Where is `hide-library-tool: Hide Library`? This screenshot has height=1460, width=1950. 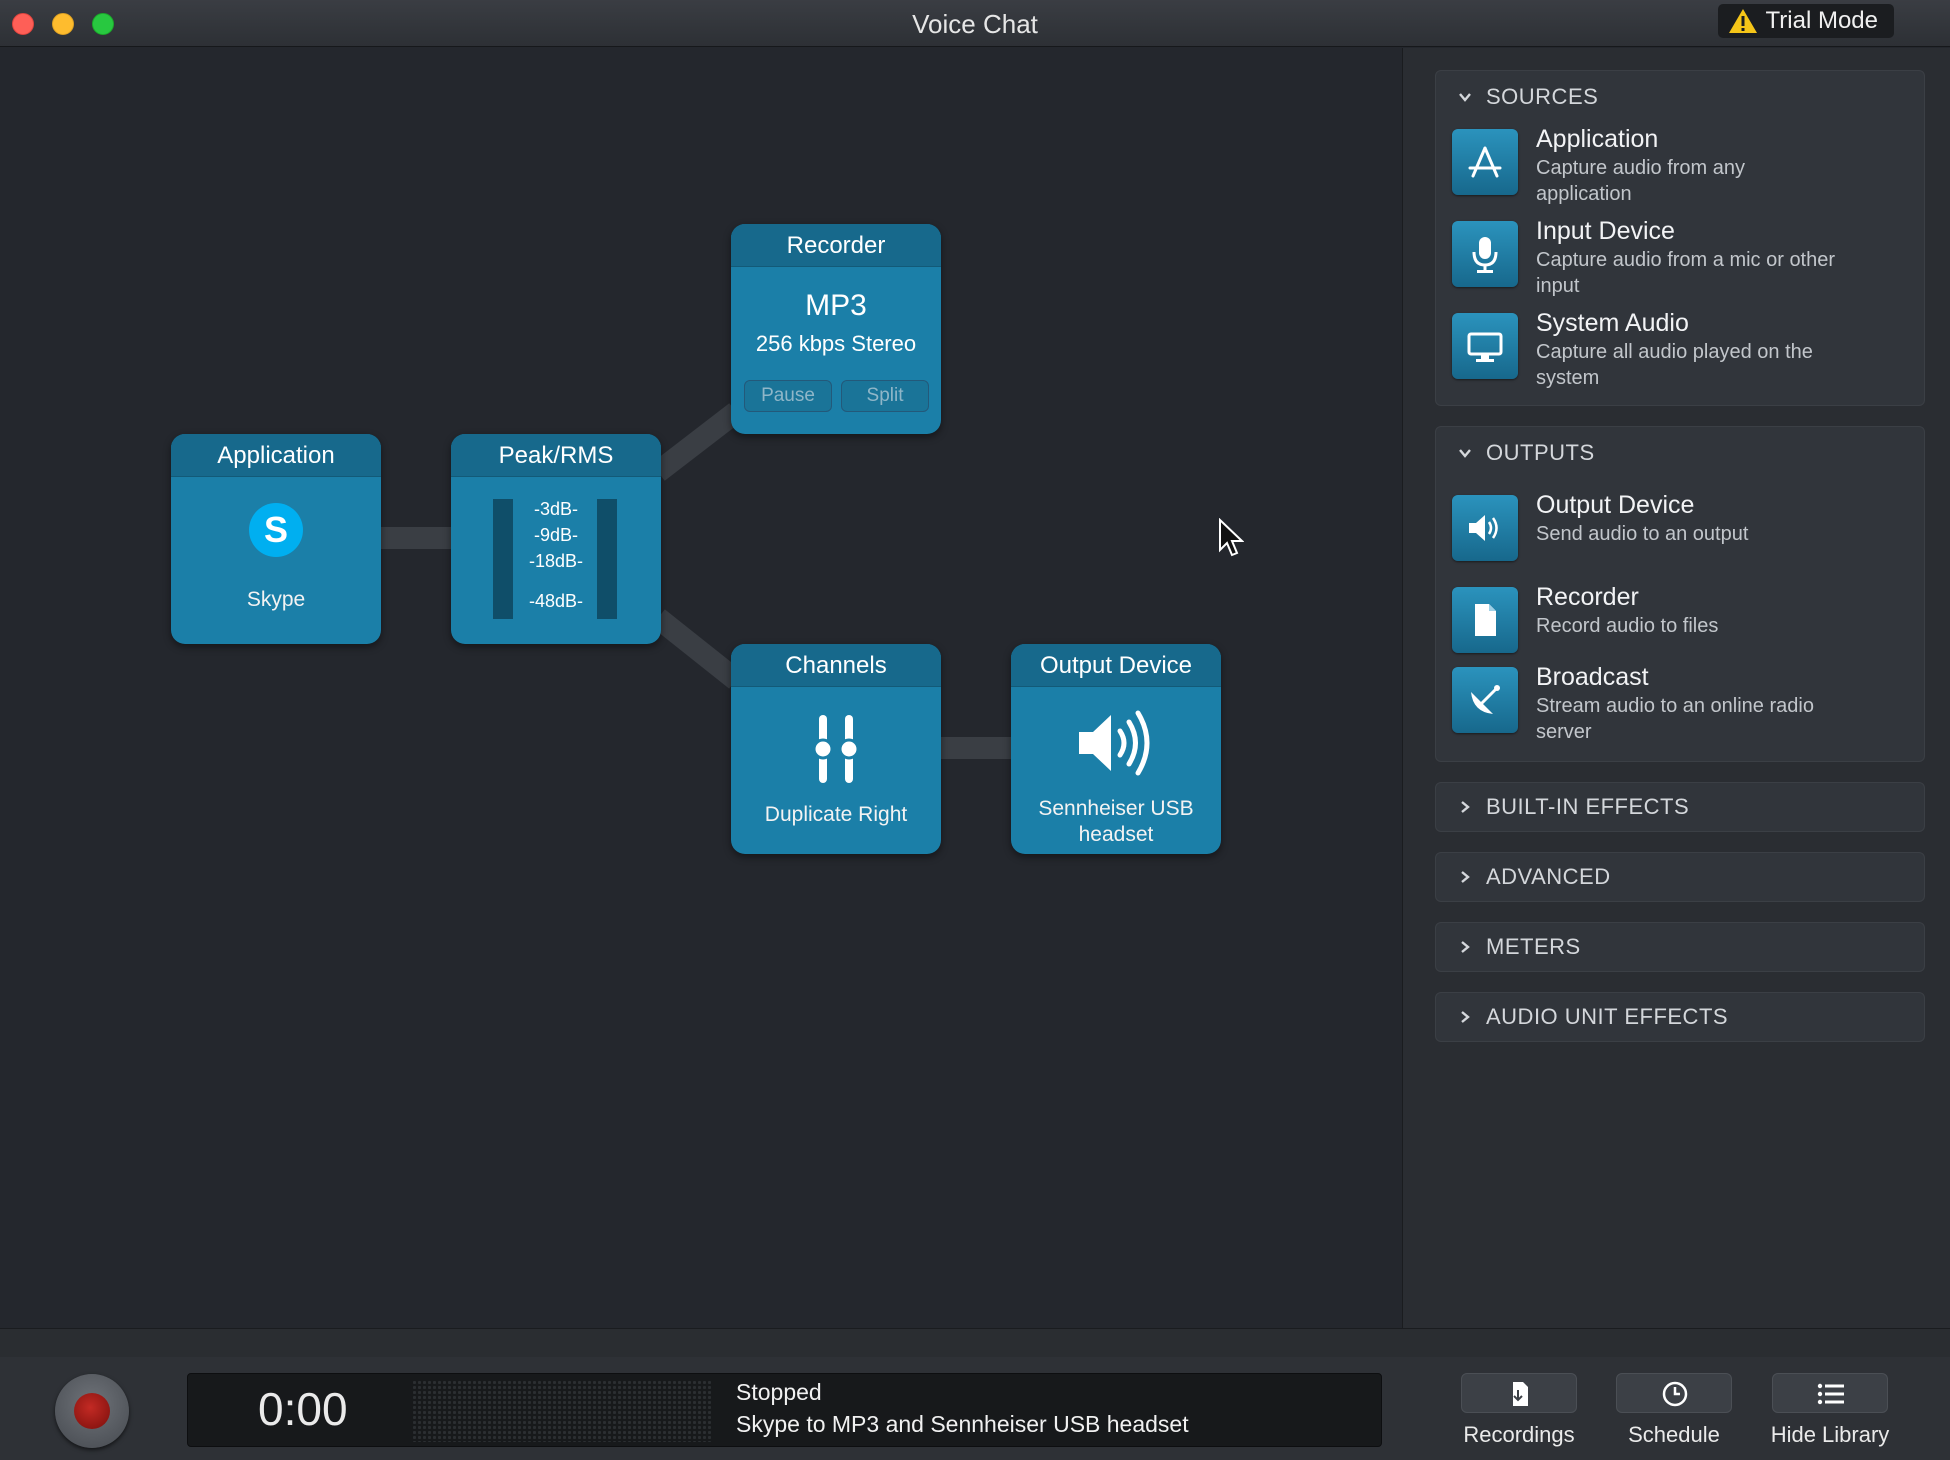 hide-library-tool: Hide Library is located at coordinates (1830, 1410).